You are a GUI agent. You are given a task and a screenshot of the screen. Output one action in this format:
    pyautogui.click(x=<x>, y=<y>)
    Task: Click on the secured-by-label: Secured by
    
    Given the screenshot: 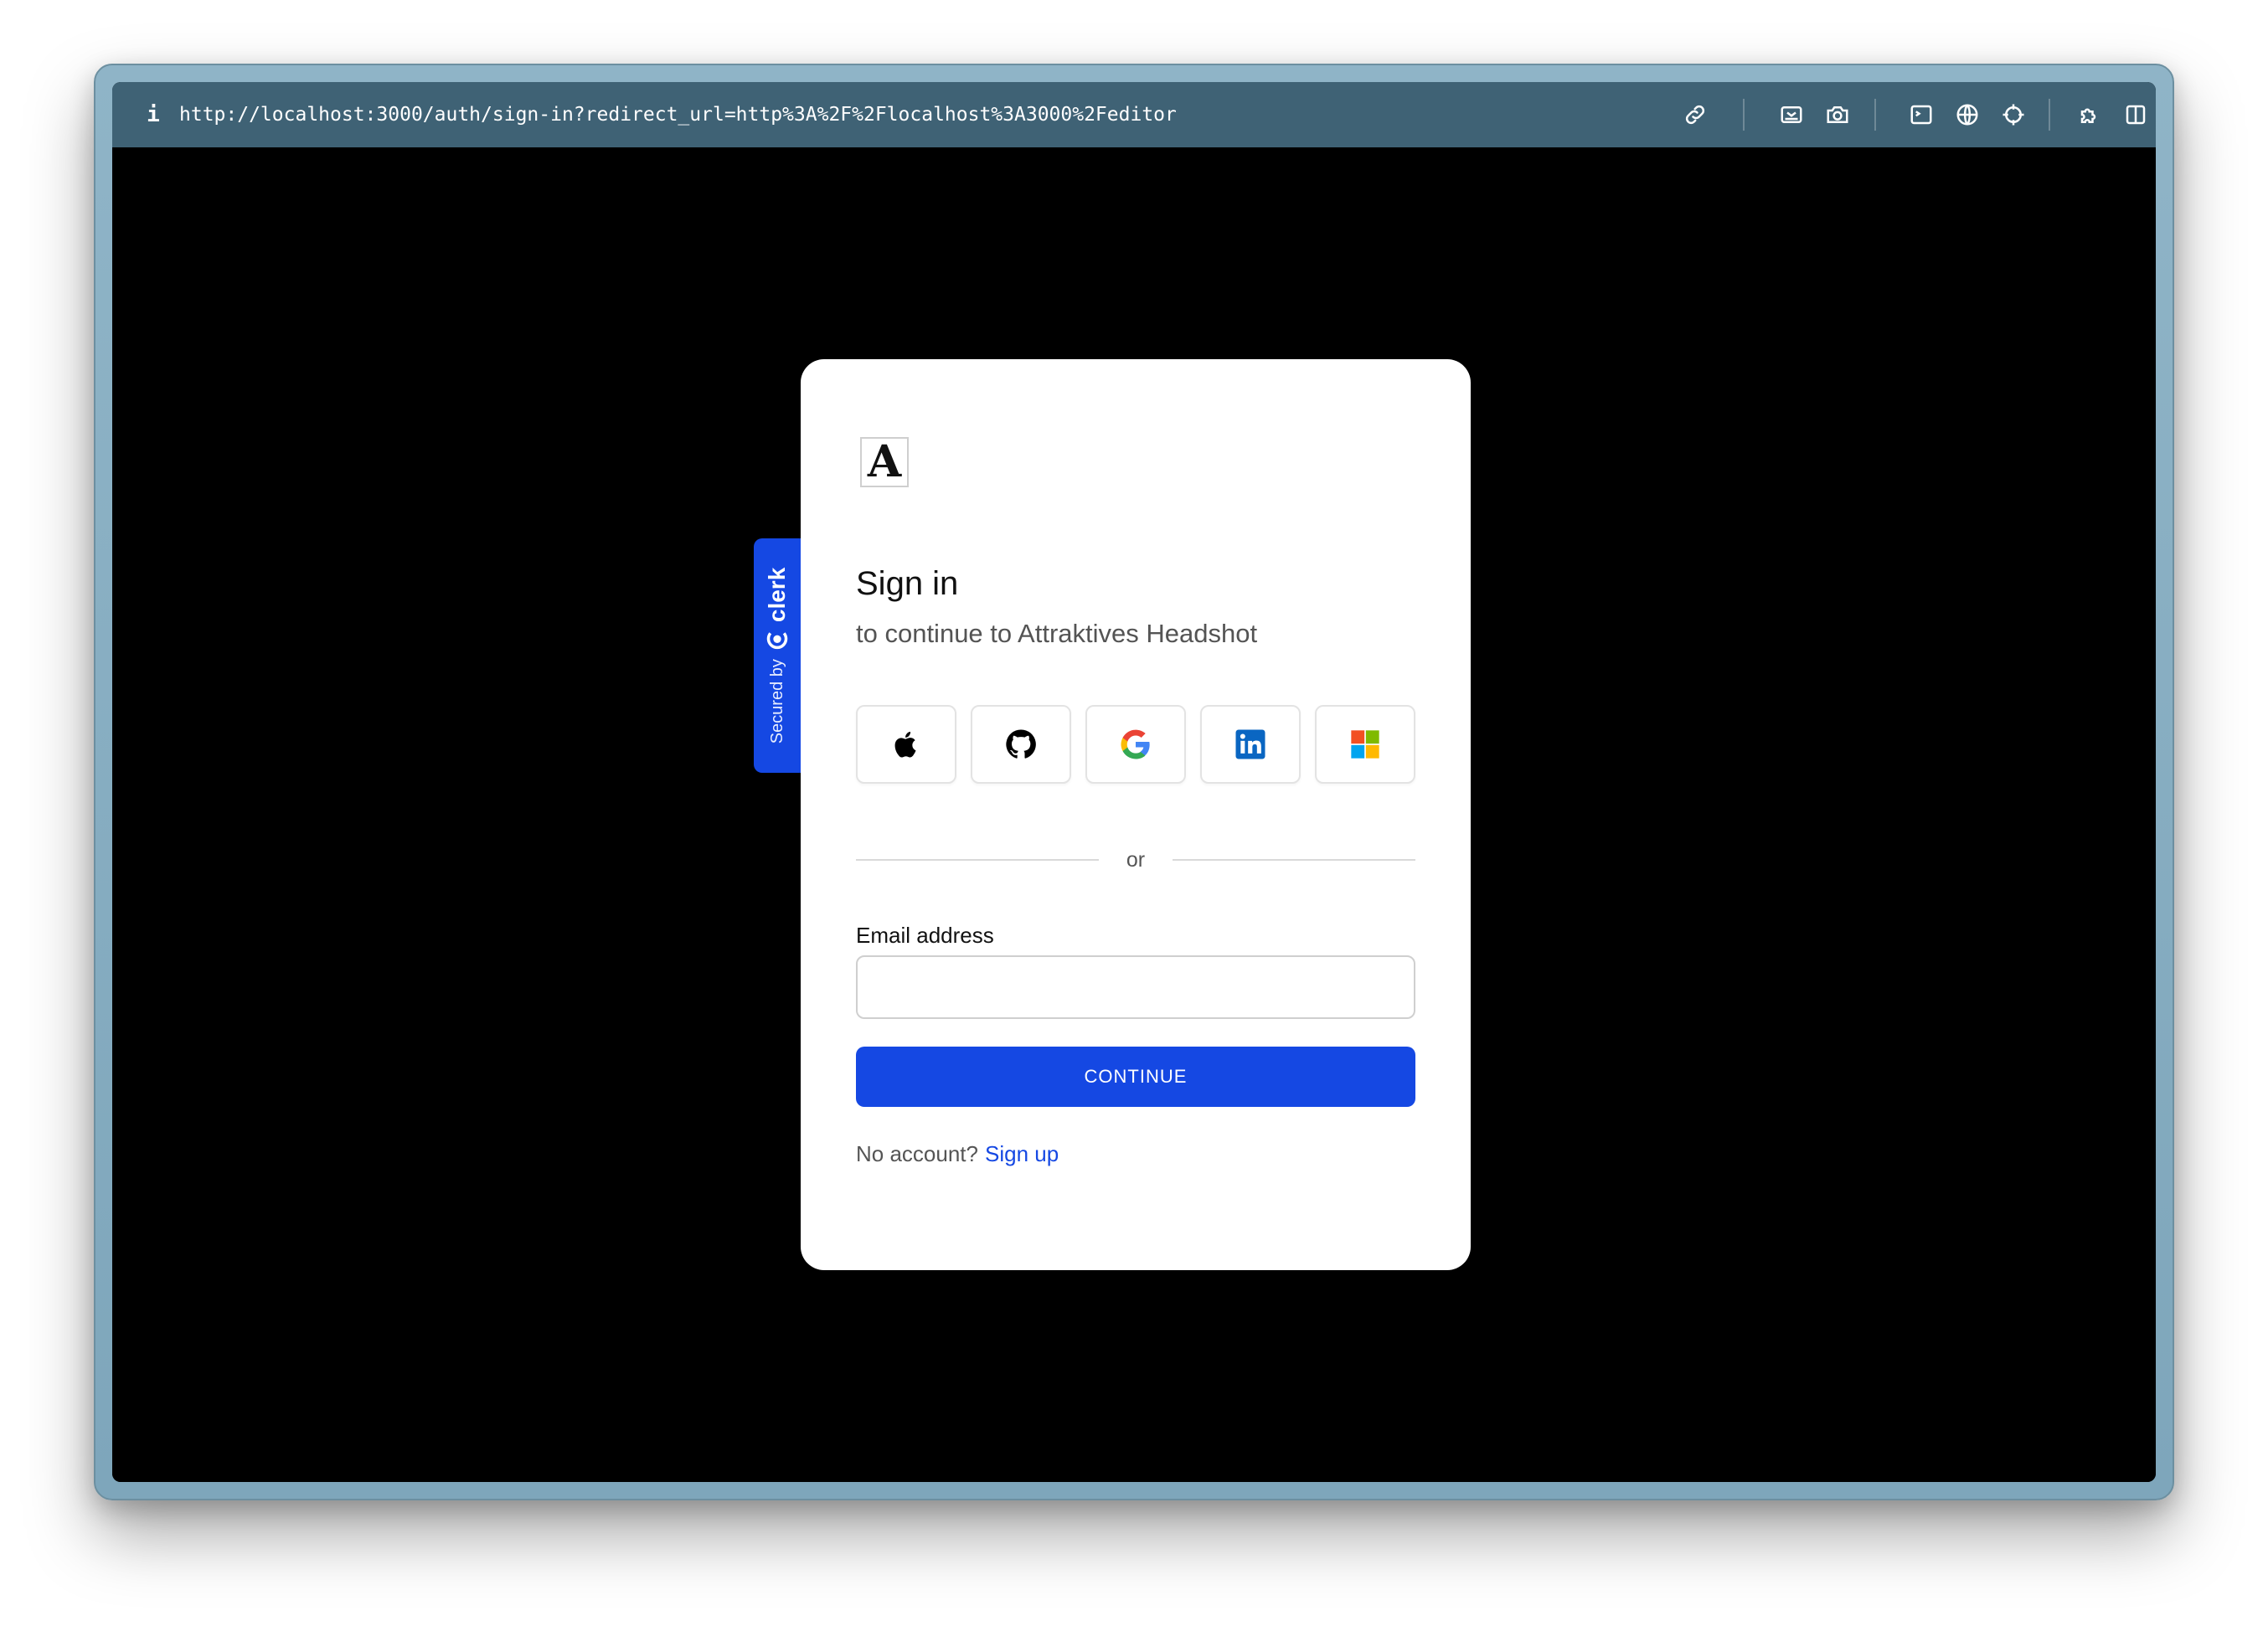 What is the action you would take?
    pyautogui.click(x=776, y=701)
    